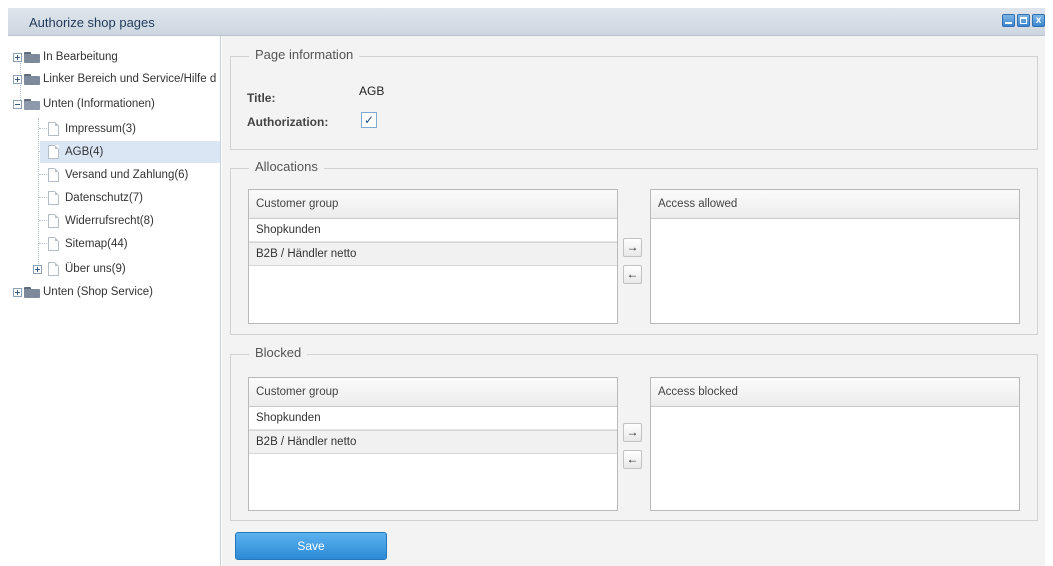 This screenshot has width=1053, height=566. What do you see at coordinates (92, 22) in the screenshot?
I see `window-title: Authorize shop pages` at bounding box center [92, 22].